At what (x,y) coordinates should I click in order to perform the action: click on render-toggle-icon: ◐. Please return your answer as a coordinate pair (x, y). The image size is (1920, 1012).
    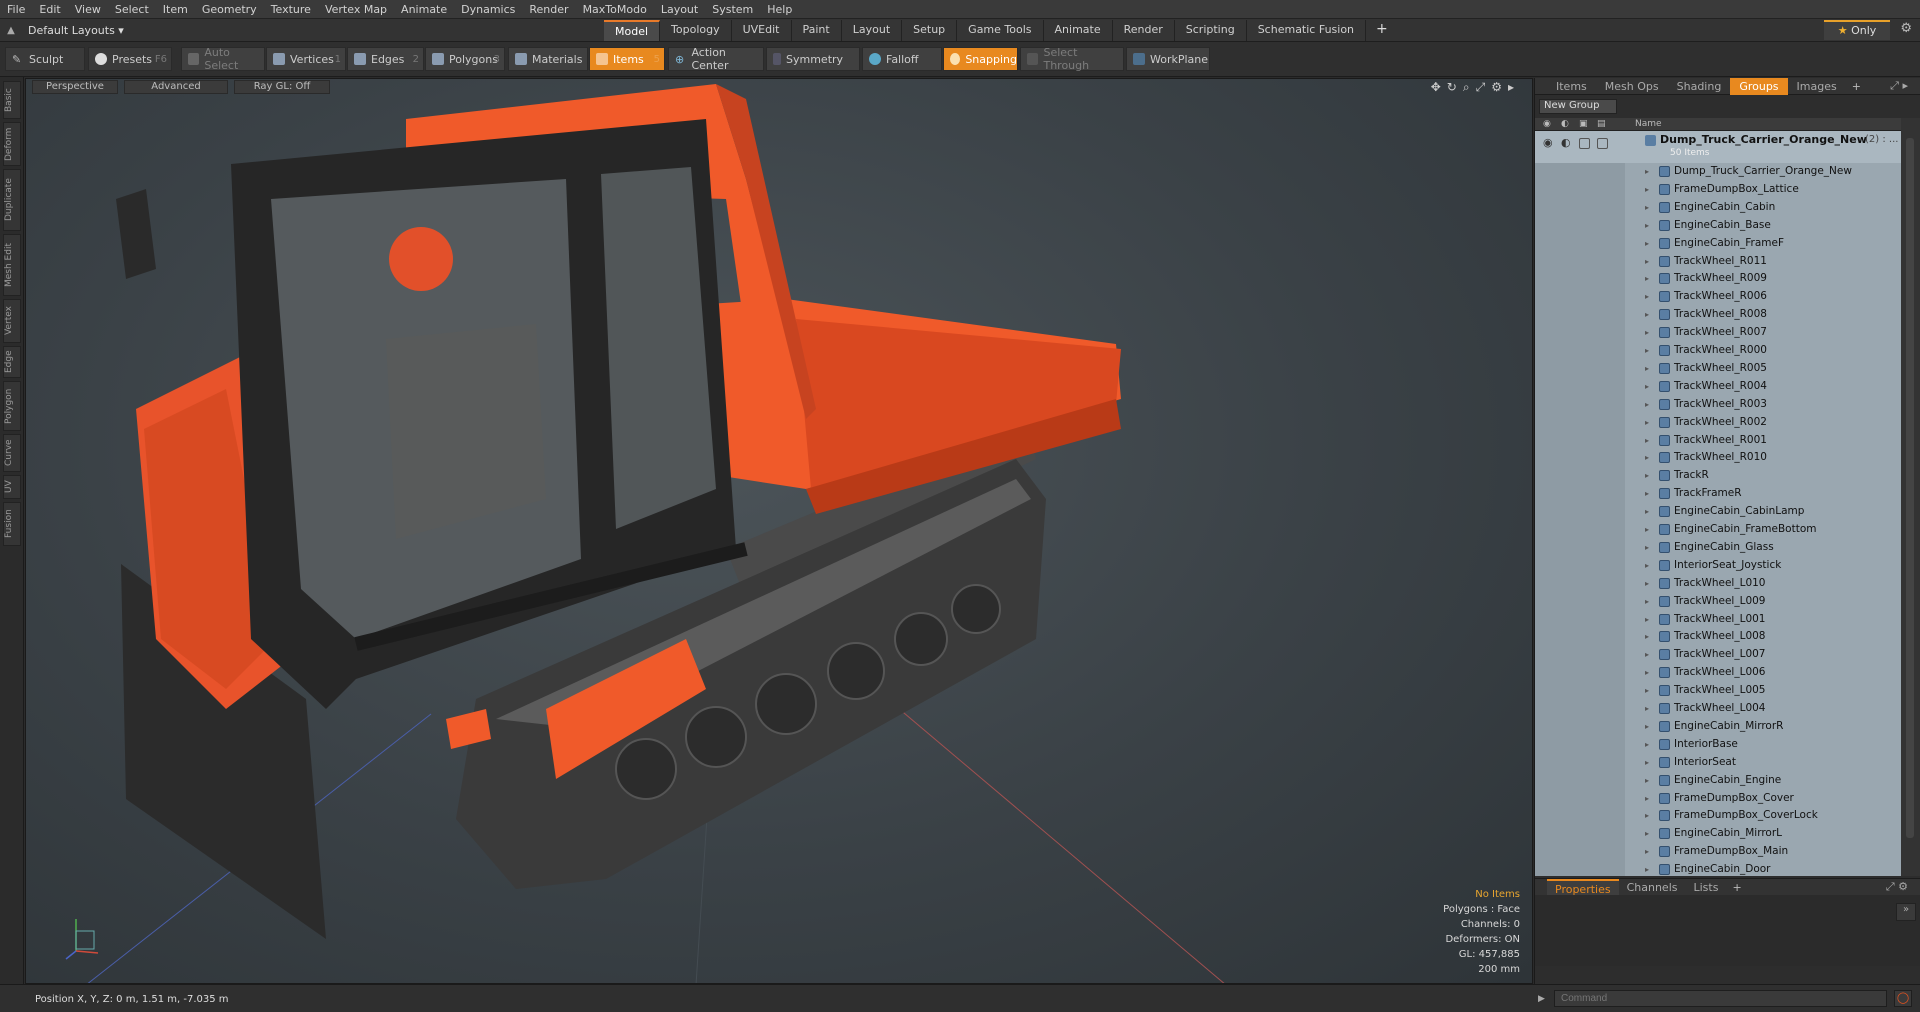
    Looking at the image, I should click on (1566, 142).